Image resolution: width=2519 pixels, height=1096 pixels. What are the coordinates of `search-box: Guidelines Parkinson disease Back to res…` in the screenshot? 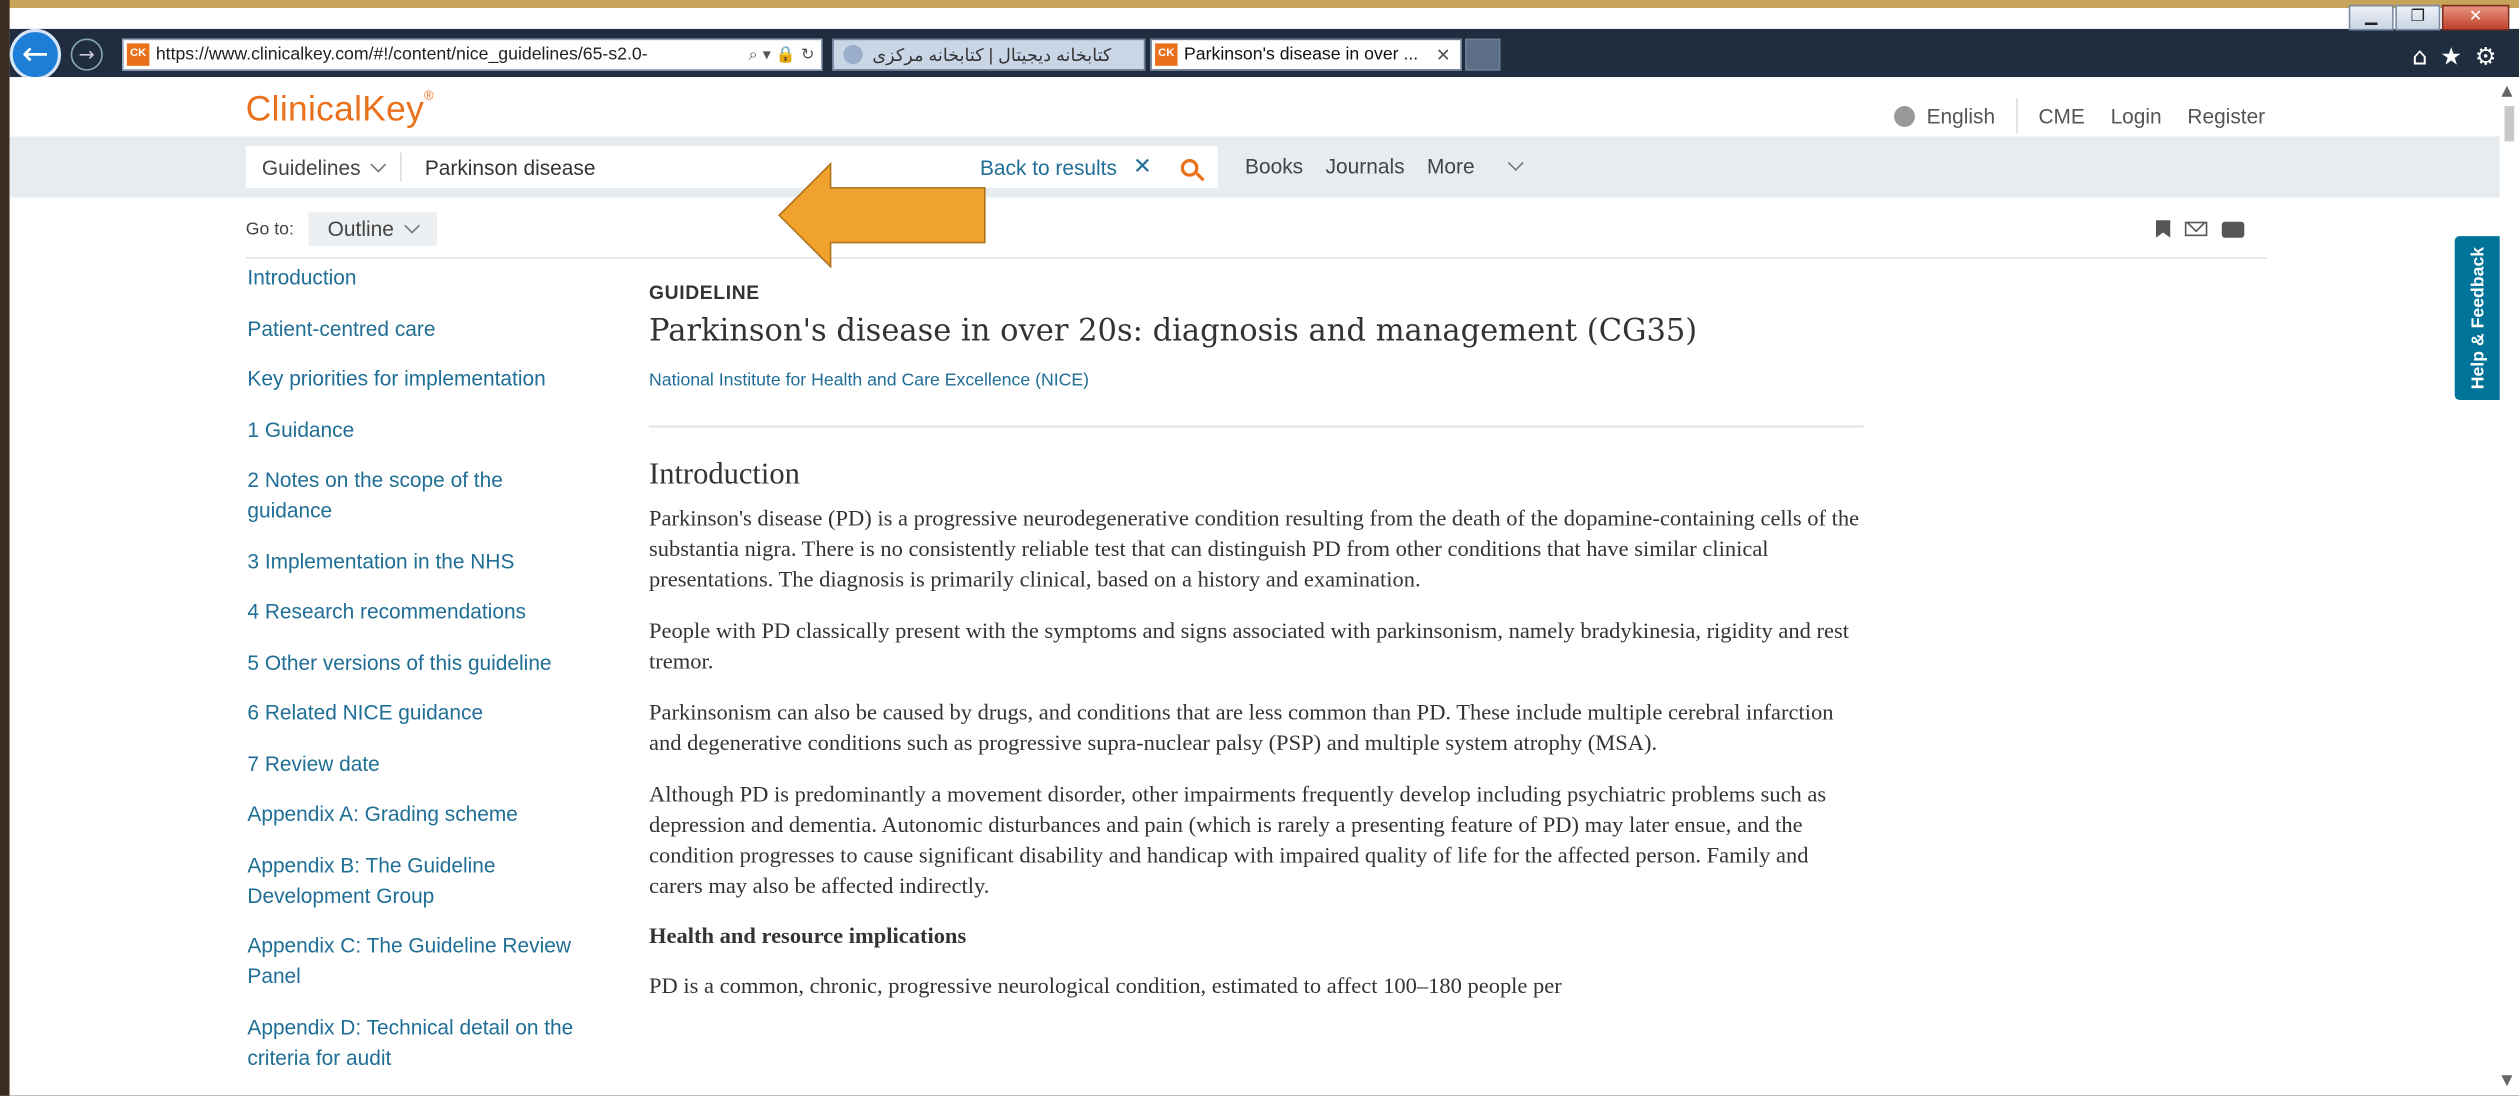 It's located at (731, 167).